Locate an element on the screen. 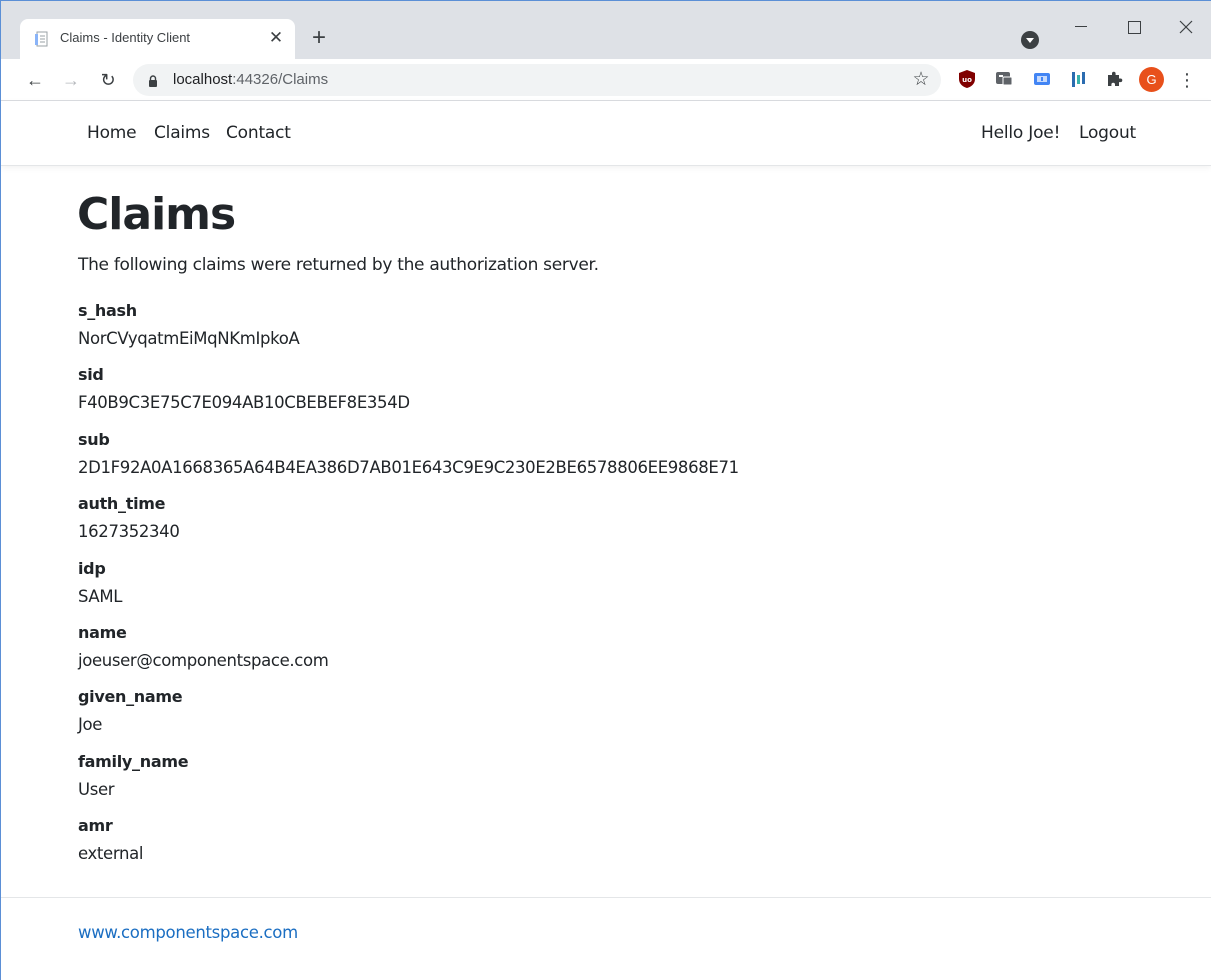  claim-type: sid is located at coordinates (91, 375).